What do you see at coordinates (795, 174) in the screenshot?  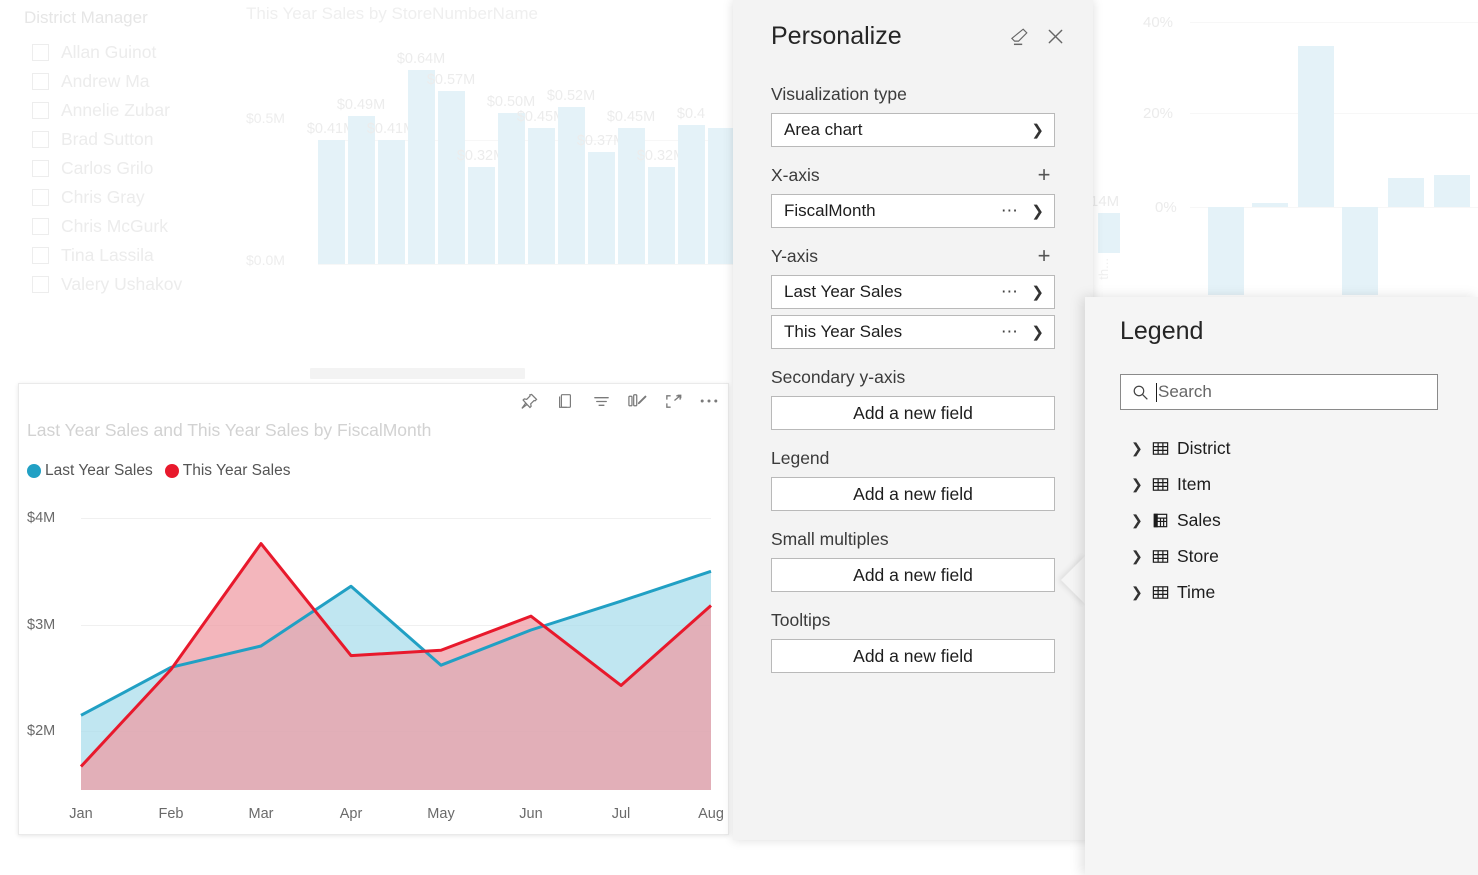 I see `field-label: X-axis` at bounding box center [795, 174].